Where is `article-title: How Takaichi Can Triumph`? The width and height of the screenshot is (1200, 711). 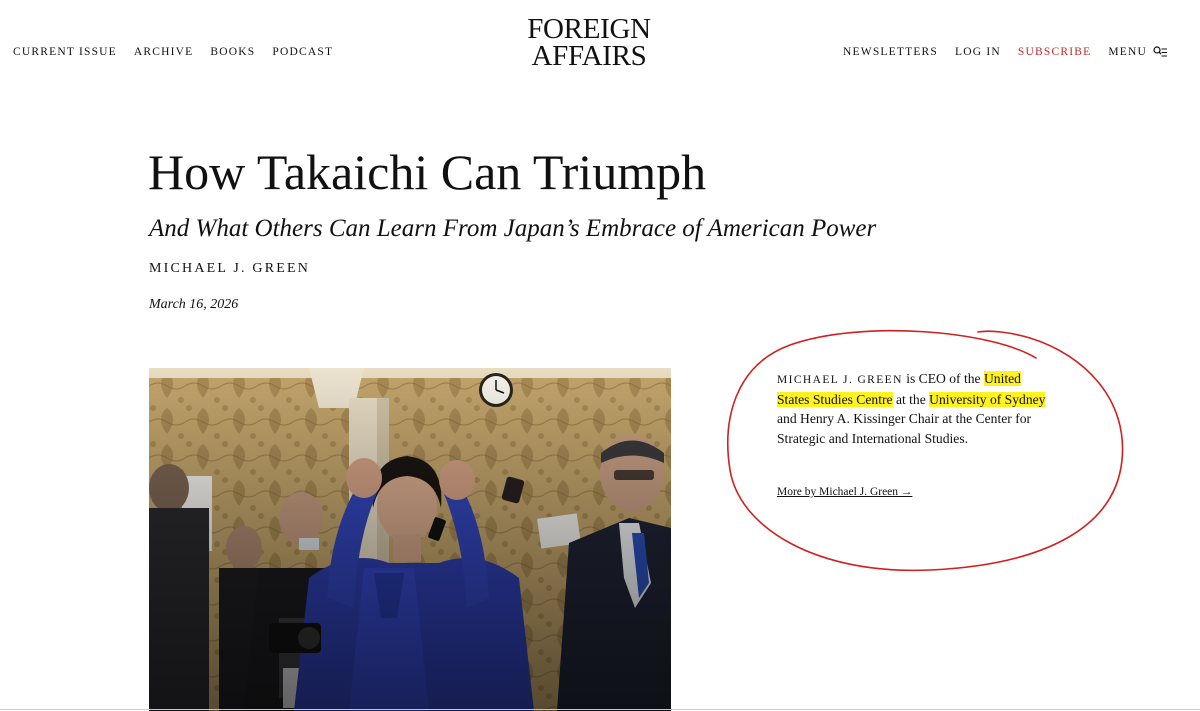 article-title: How Takaichi Can Triumph is located at coordinates (427, 172).